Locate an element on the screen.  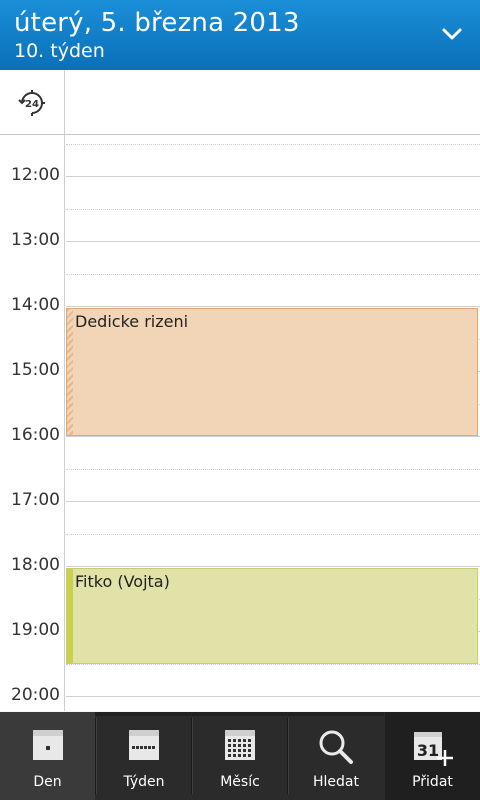
add-event-label: Přidat is located at coordinates (432, 782).